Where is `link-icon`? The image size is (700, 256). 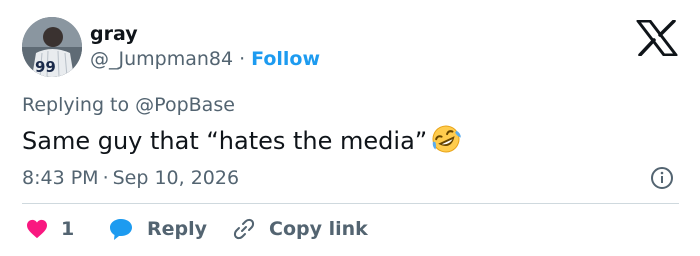 link-icon is located at coordinates (244, 229).